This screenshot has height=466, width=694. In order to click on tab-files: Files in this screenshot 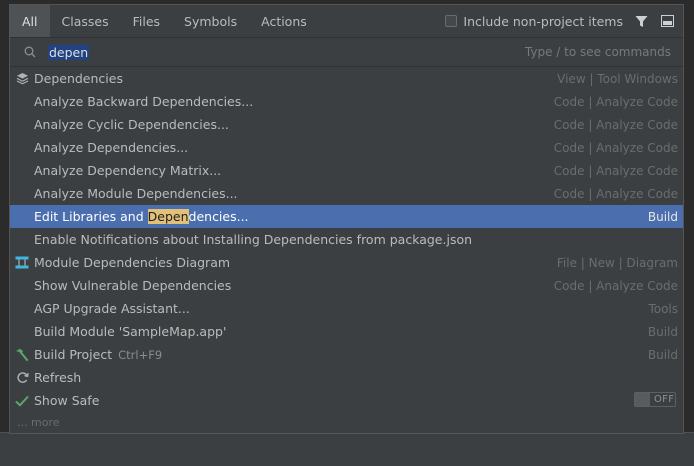, I will do `click(146, 21)`.